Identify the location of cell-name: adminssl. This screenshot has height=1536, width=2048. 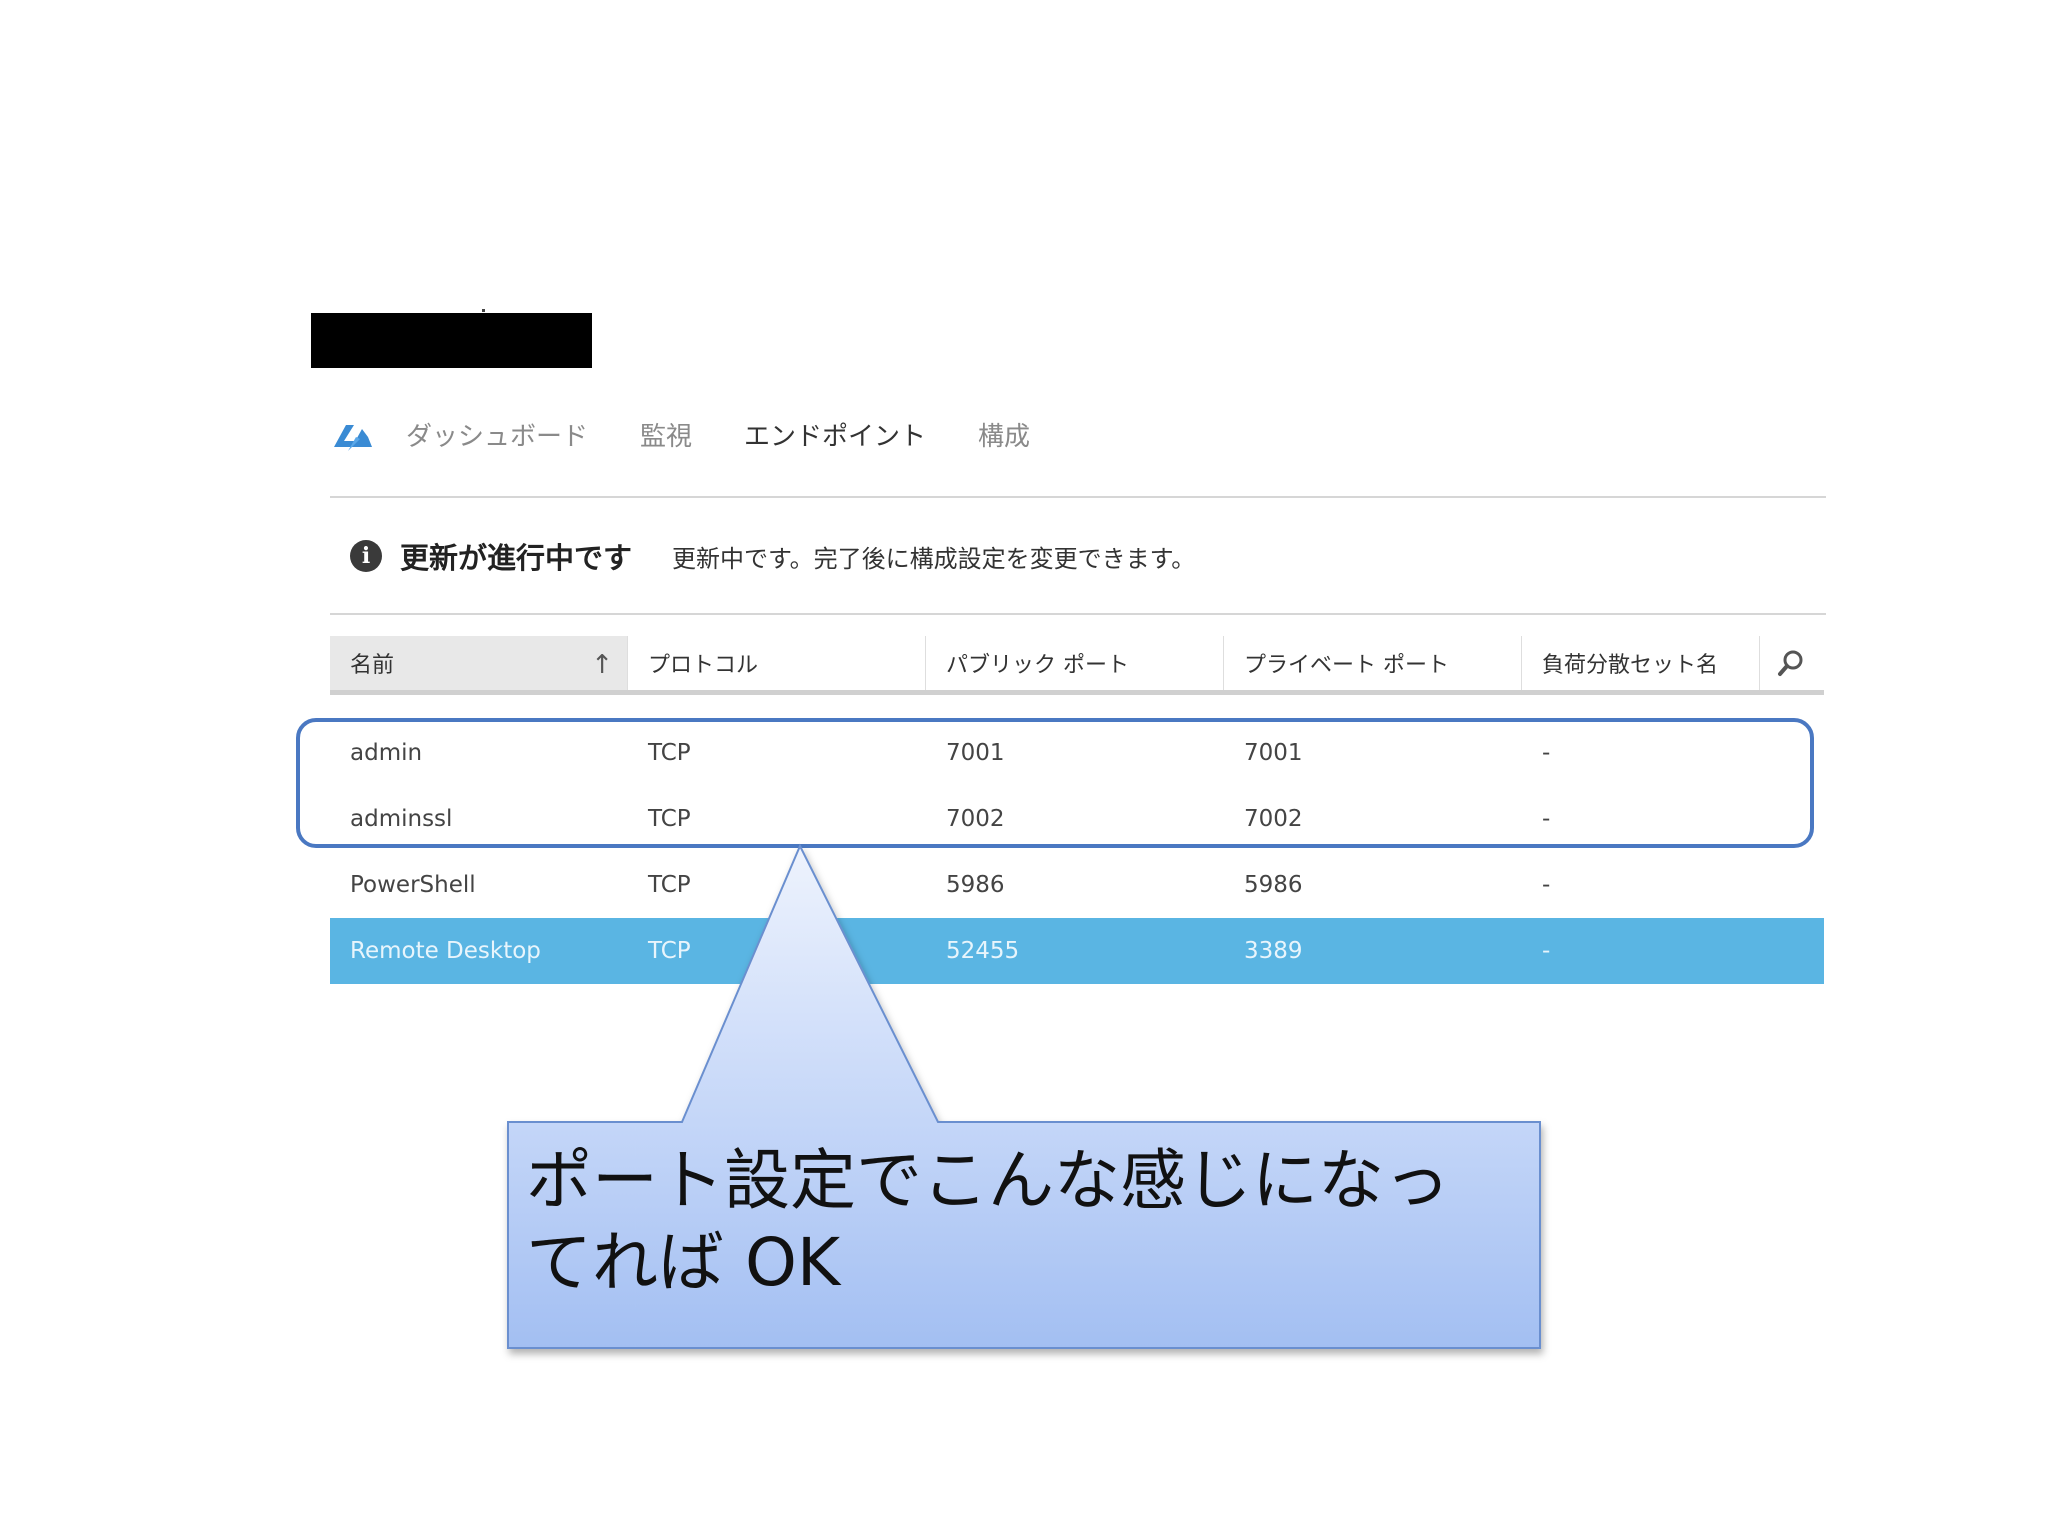
(401, 819).